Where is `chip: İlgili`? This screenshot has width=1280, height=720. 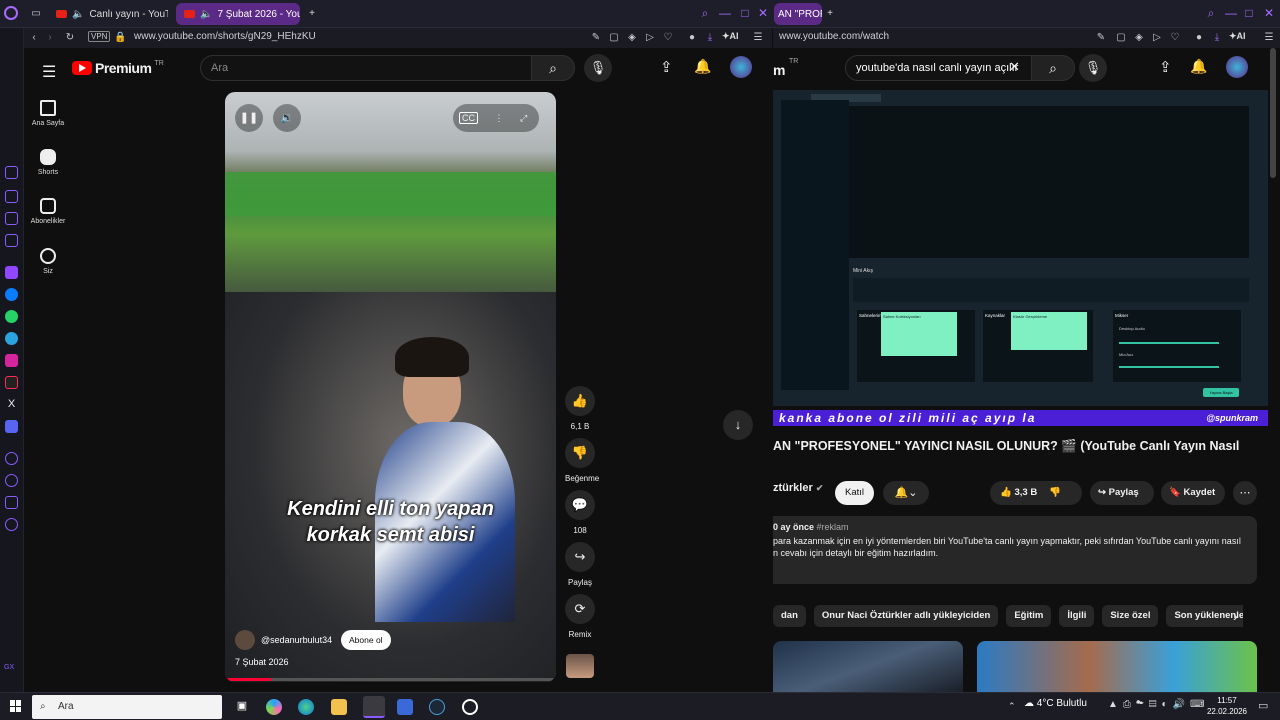
chip: İlgili is located at coordinates (1077, 616).